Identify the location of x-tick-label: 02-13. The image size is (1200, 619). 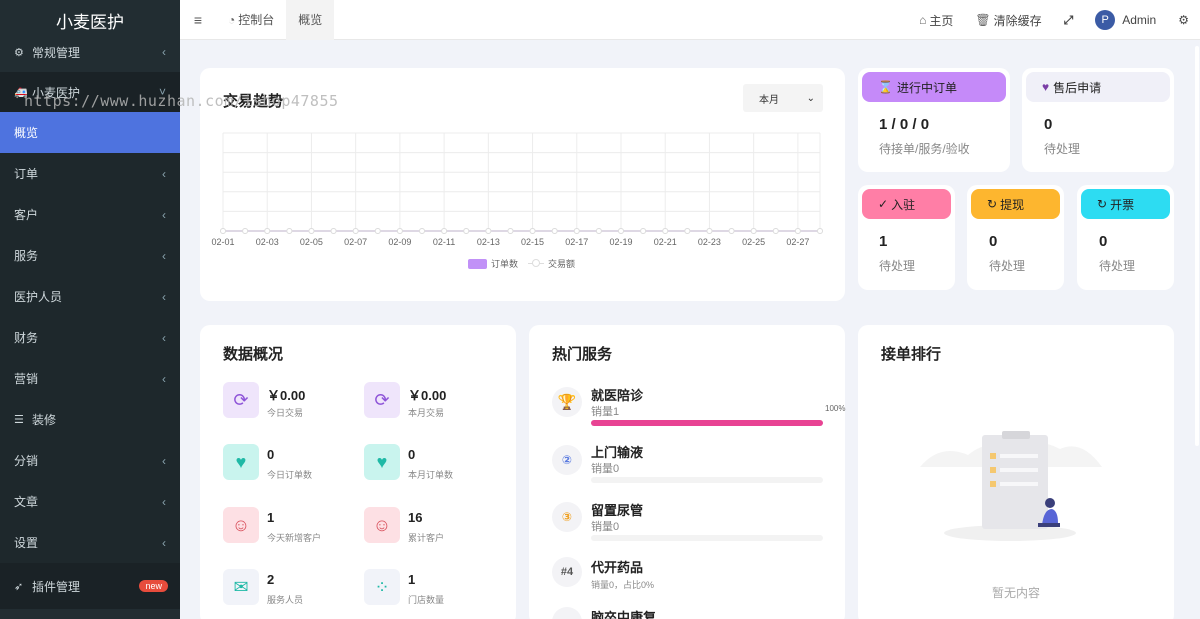
(488, 242).